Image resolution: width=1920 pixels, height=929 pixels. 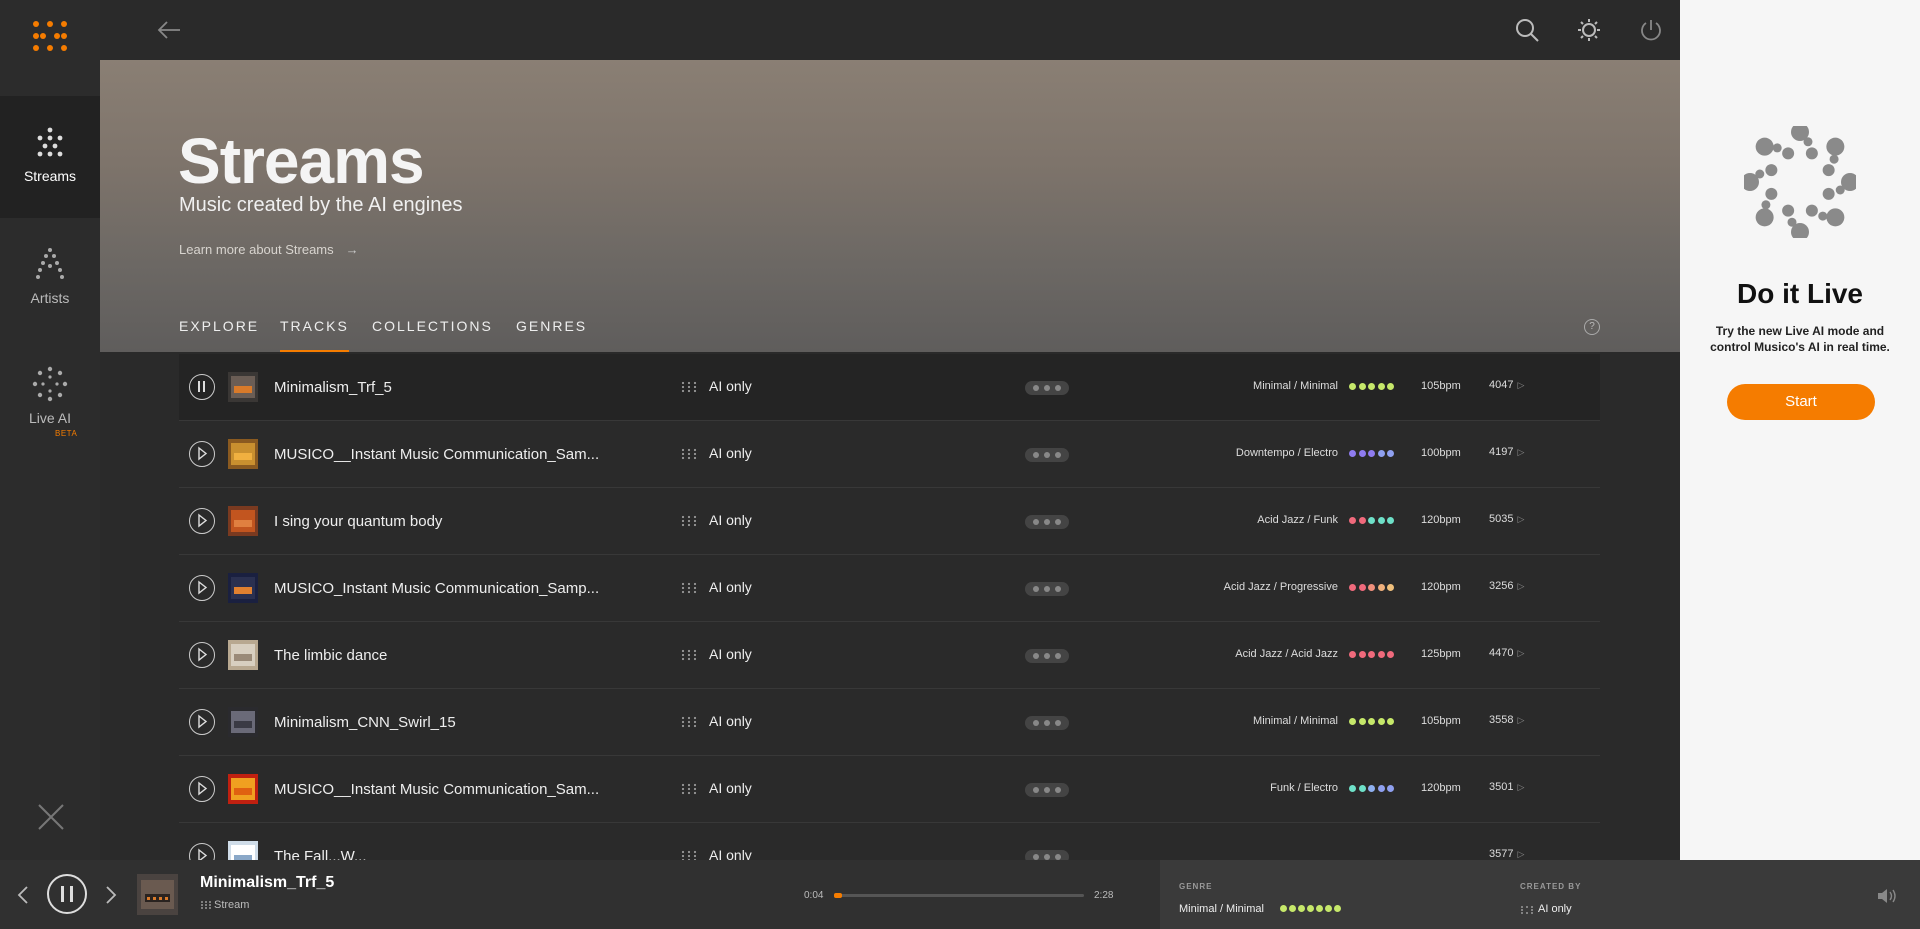 What do you see at coordinates (1295, 721) in the screenshot?
I see `track-genre: Minimal / Minimal` at bounding box center [1295, 721].